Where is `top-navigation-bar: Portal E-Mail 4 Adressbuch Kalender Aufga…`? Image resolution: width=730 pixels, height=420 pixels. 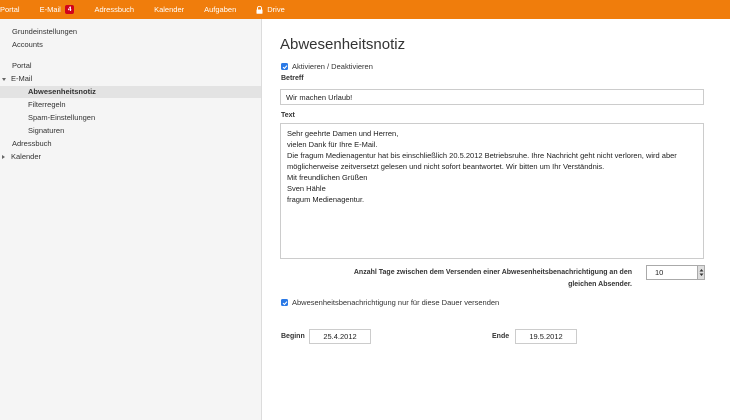
top-navigation-bar: Portal E-Mail 4 Adressbuch Kalender Aufga… is located at coordinates (365, 9).